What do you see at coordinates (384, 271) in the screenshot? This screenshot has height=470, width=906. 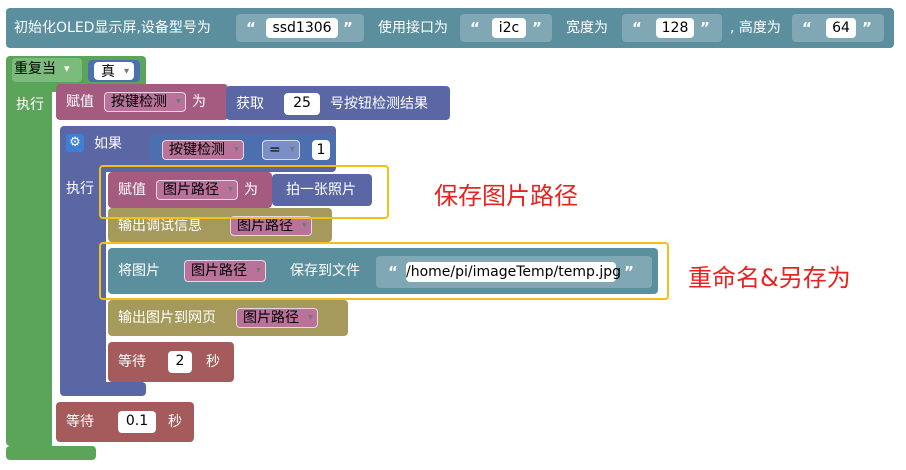 I see `save-file-highlight` at bounding box center [384, 271].